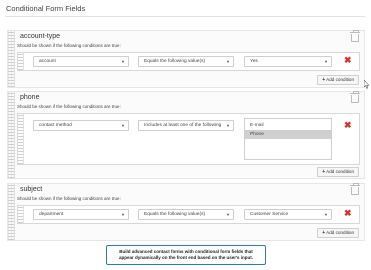  What do you see at coordinates (81, 125) in the screenshot?
I see `field-select: contact method ▼` at bounding box center [81, 125].